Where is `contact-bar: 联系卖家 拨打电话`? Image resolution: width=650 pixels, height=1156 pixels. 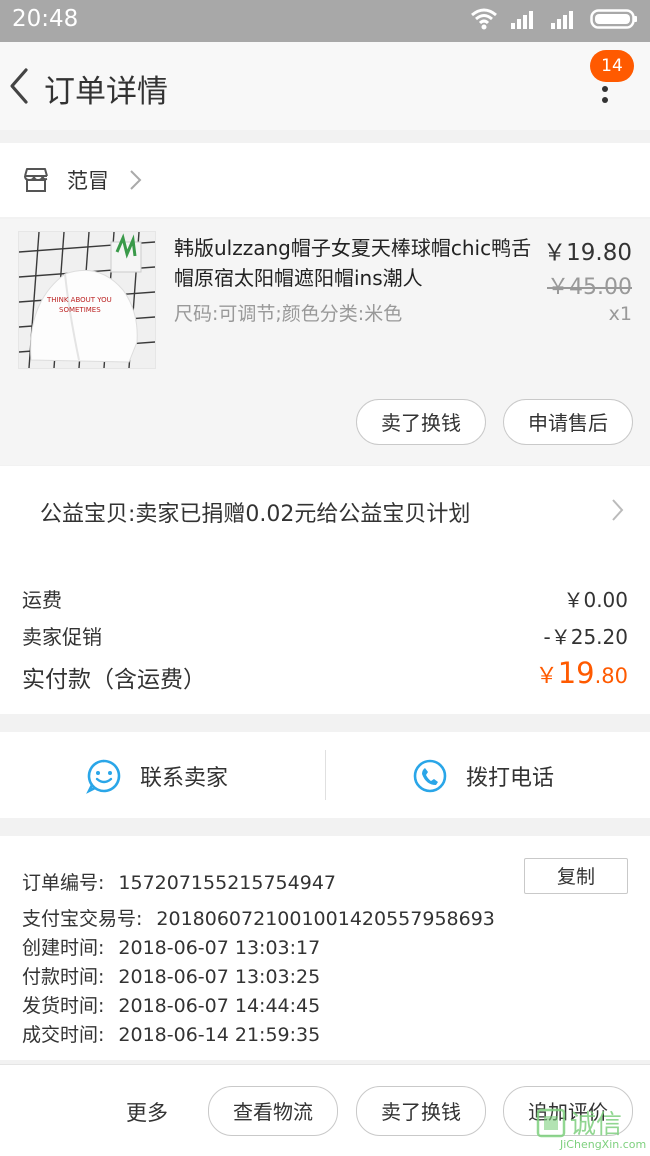 contact-bar: 联系卖家 拨打电话 is located at coordinates (325, 775).